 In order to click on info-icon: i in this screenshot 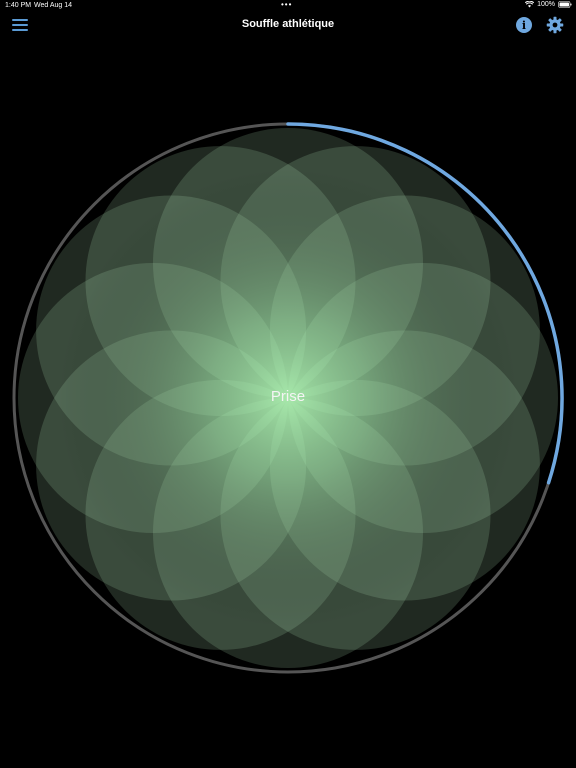, I will do `click(524, 25)`.